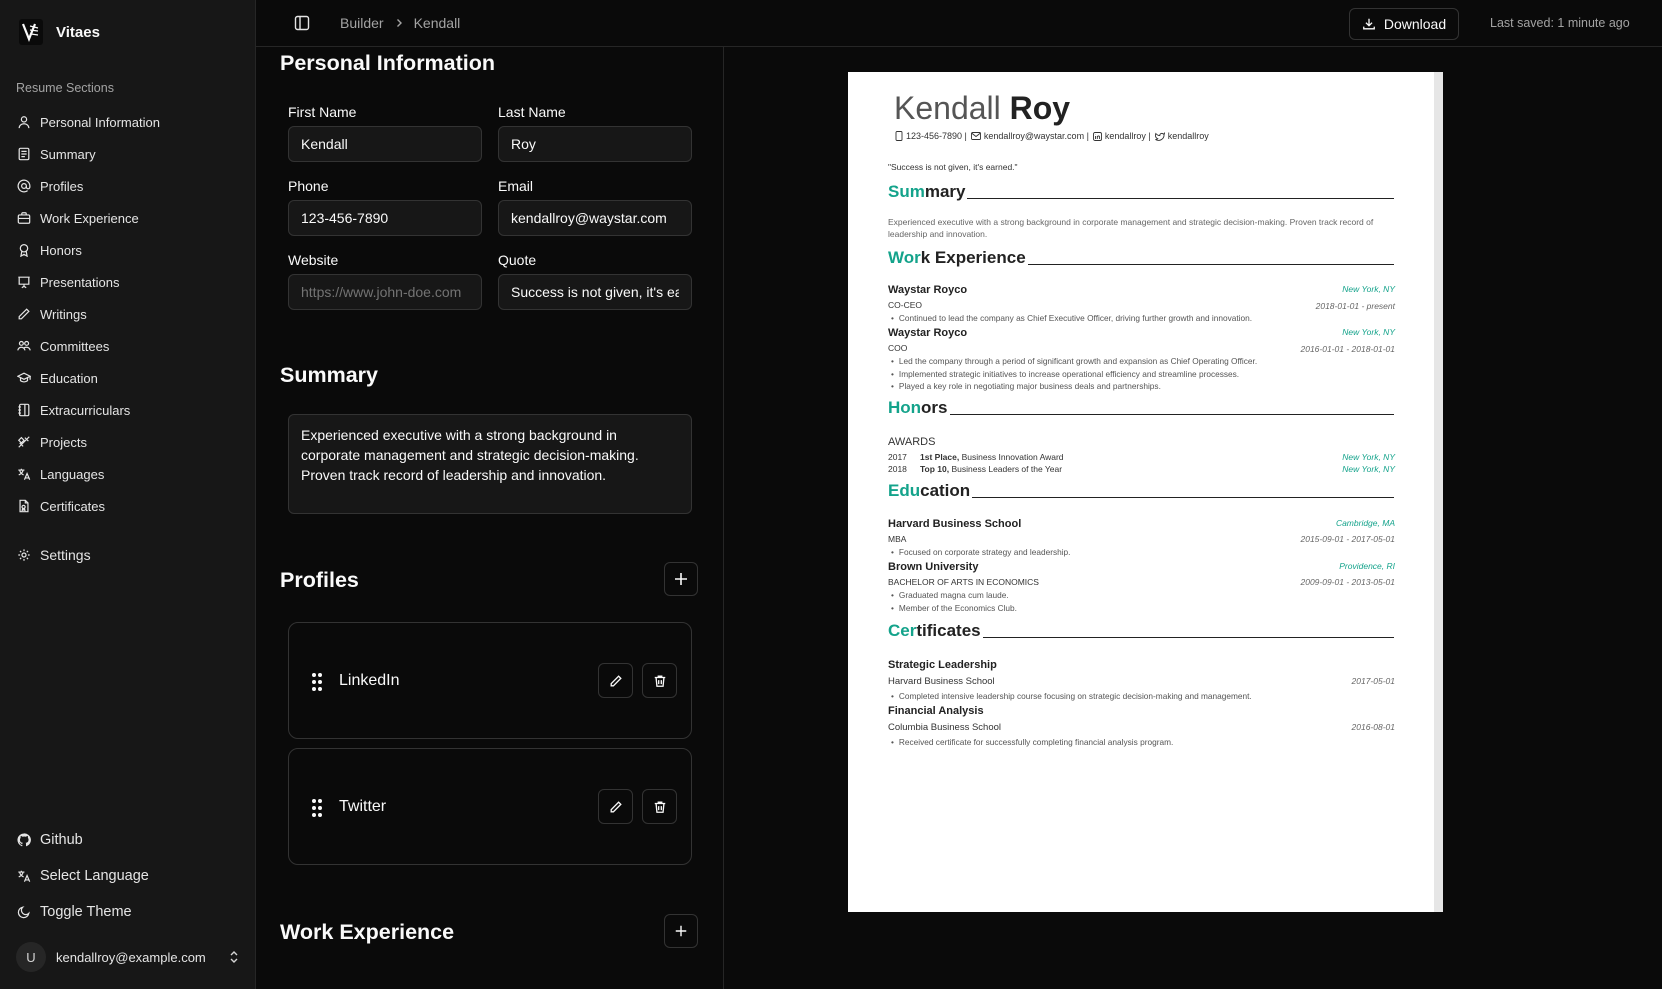  I want to click on sidebar-item-projects: Projects, so click(128, 442).